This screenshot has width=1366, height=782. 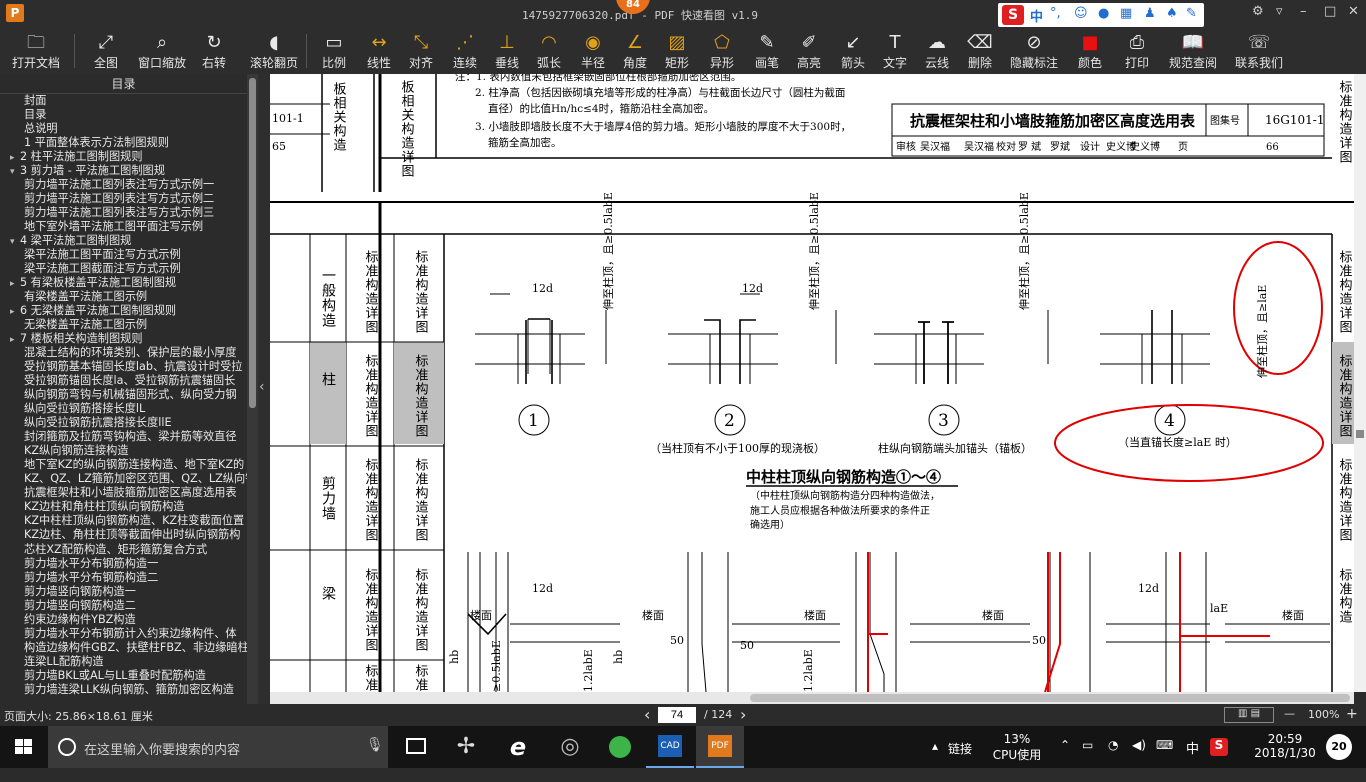 What do you see at coordinates (123, 521) in the screenshot?
I see `toc-item: KZ中柱柱顶纵向钢筋构造、KZ柱变截面位置` at bounding box center [123, 521].